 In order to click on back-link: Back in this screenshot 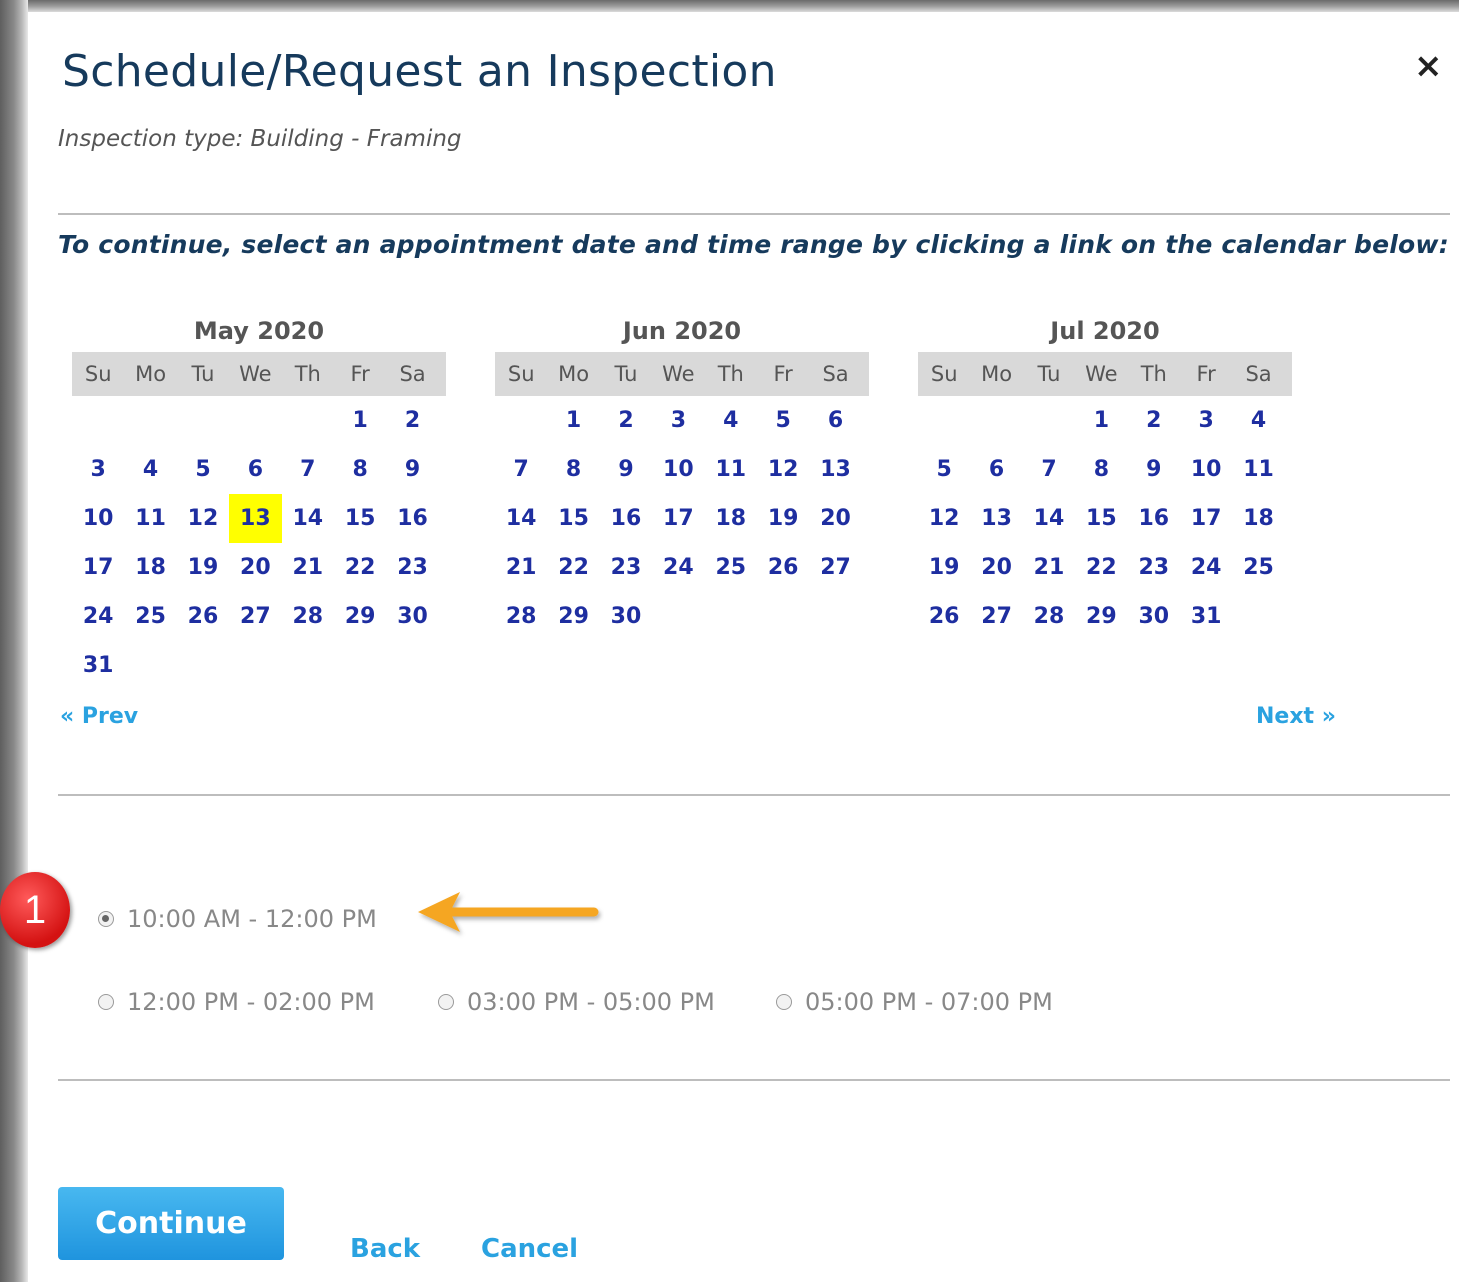, I will do `click(385, 1249)`.